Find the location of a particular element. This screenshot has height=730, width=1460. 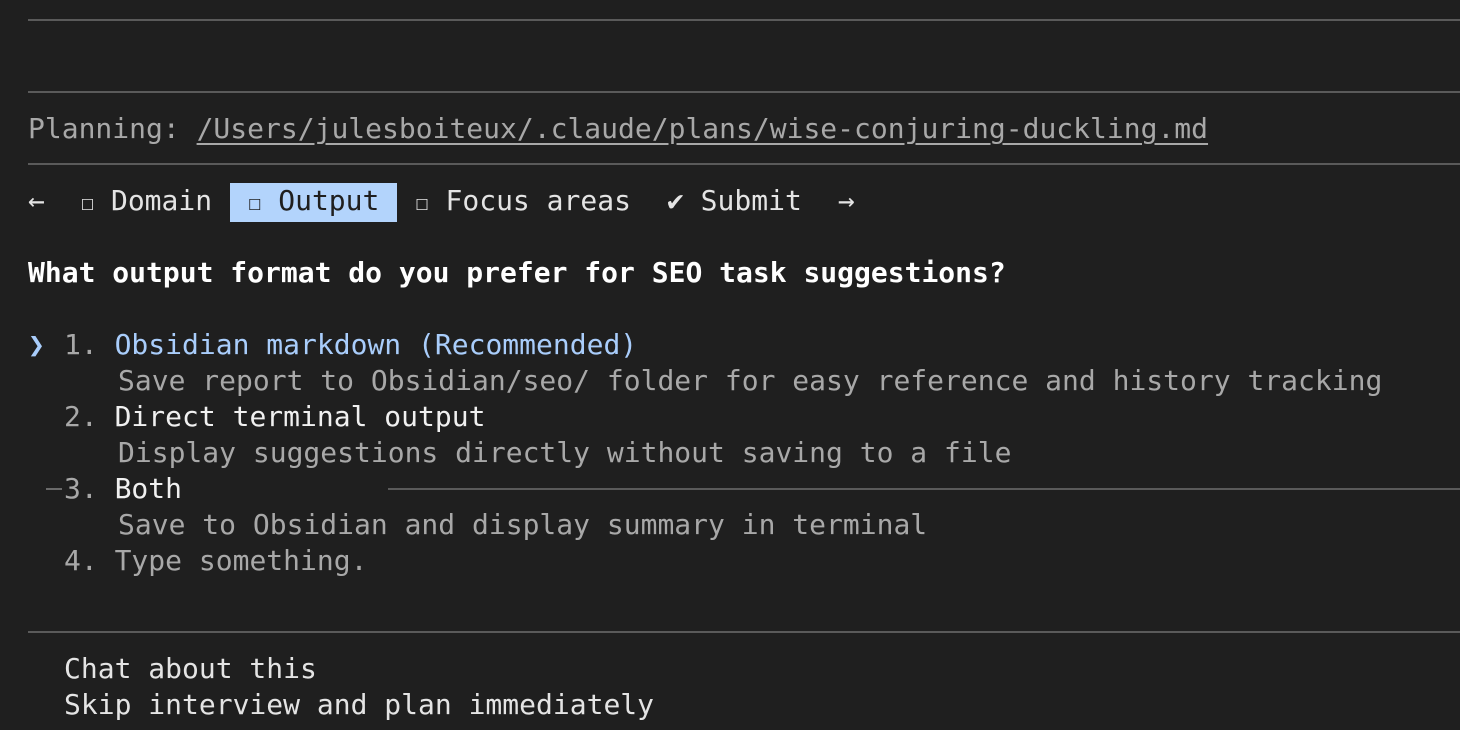

chat-about-this-option: Chat about this is located at coordinates (190, 669).